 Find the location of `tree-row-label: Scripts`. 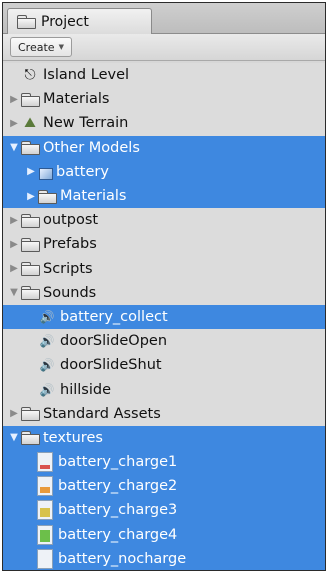

tree-row-label: Scripts is located at coordinates (68, 268).